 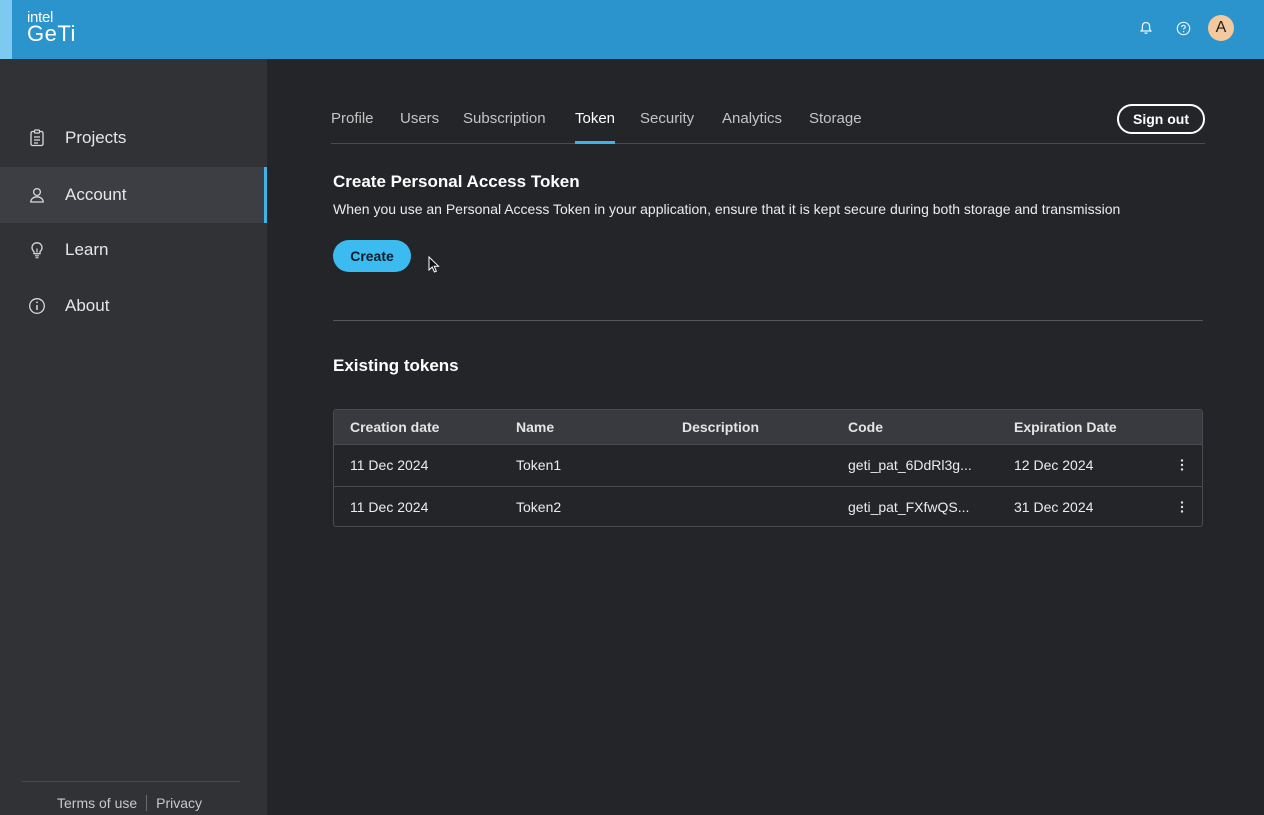 I want to click on sign-out-button: Sign out, so click(x=1161, y=119).